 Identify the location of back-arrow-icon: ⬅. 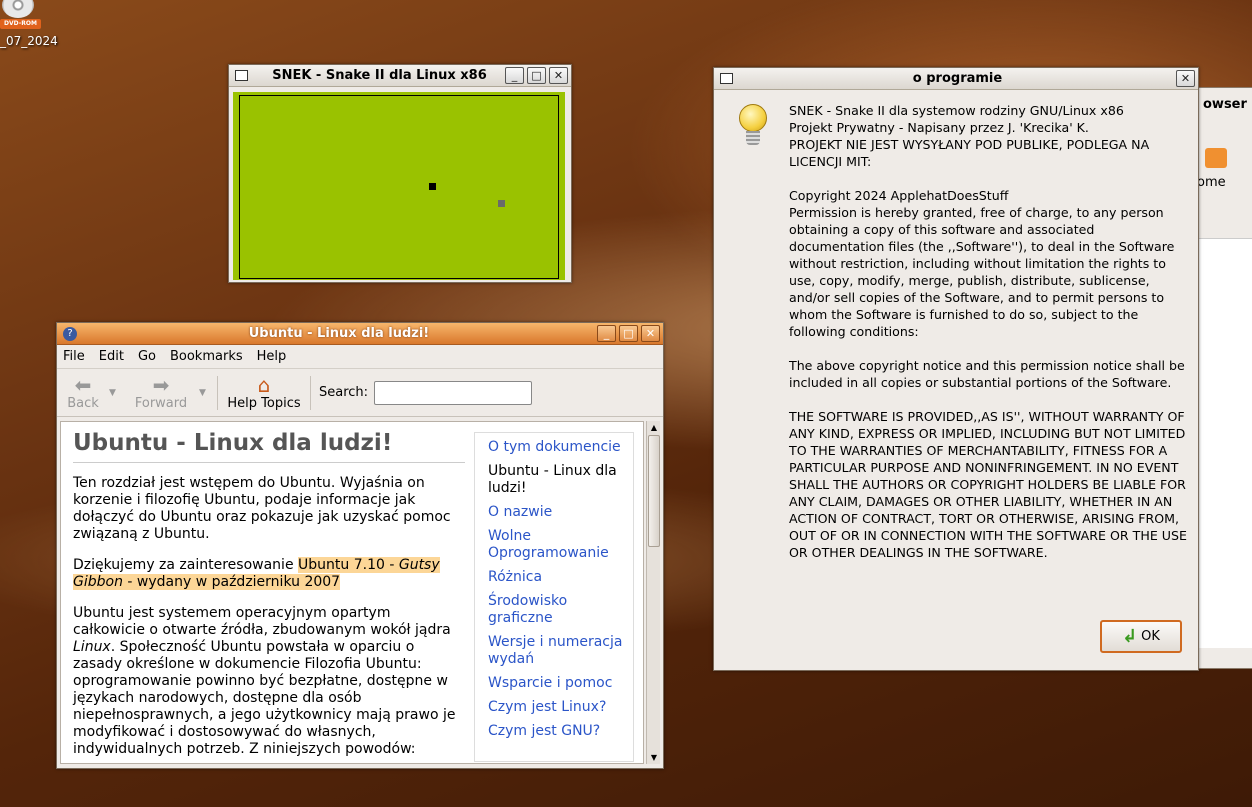
(83, 385).